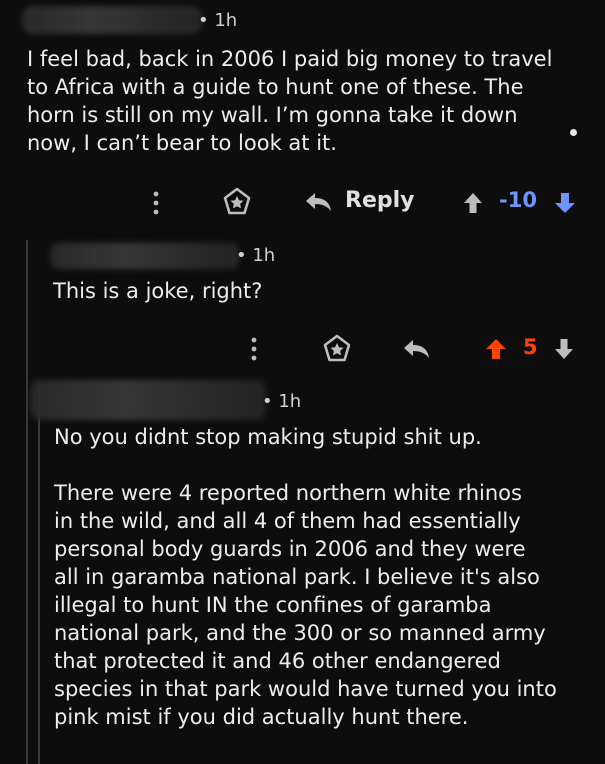  I want to click on comment-line: No you didnt stop making stupid shit up., so click(268, 437).